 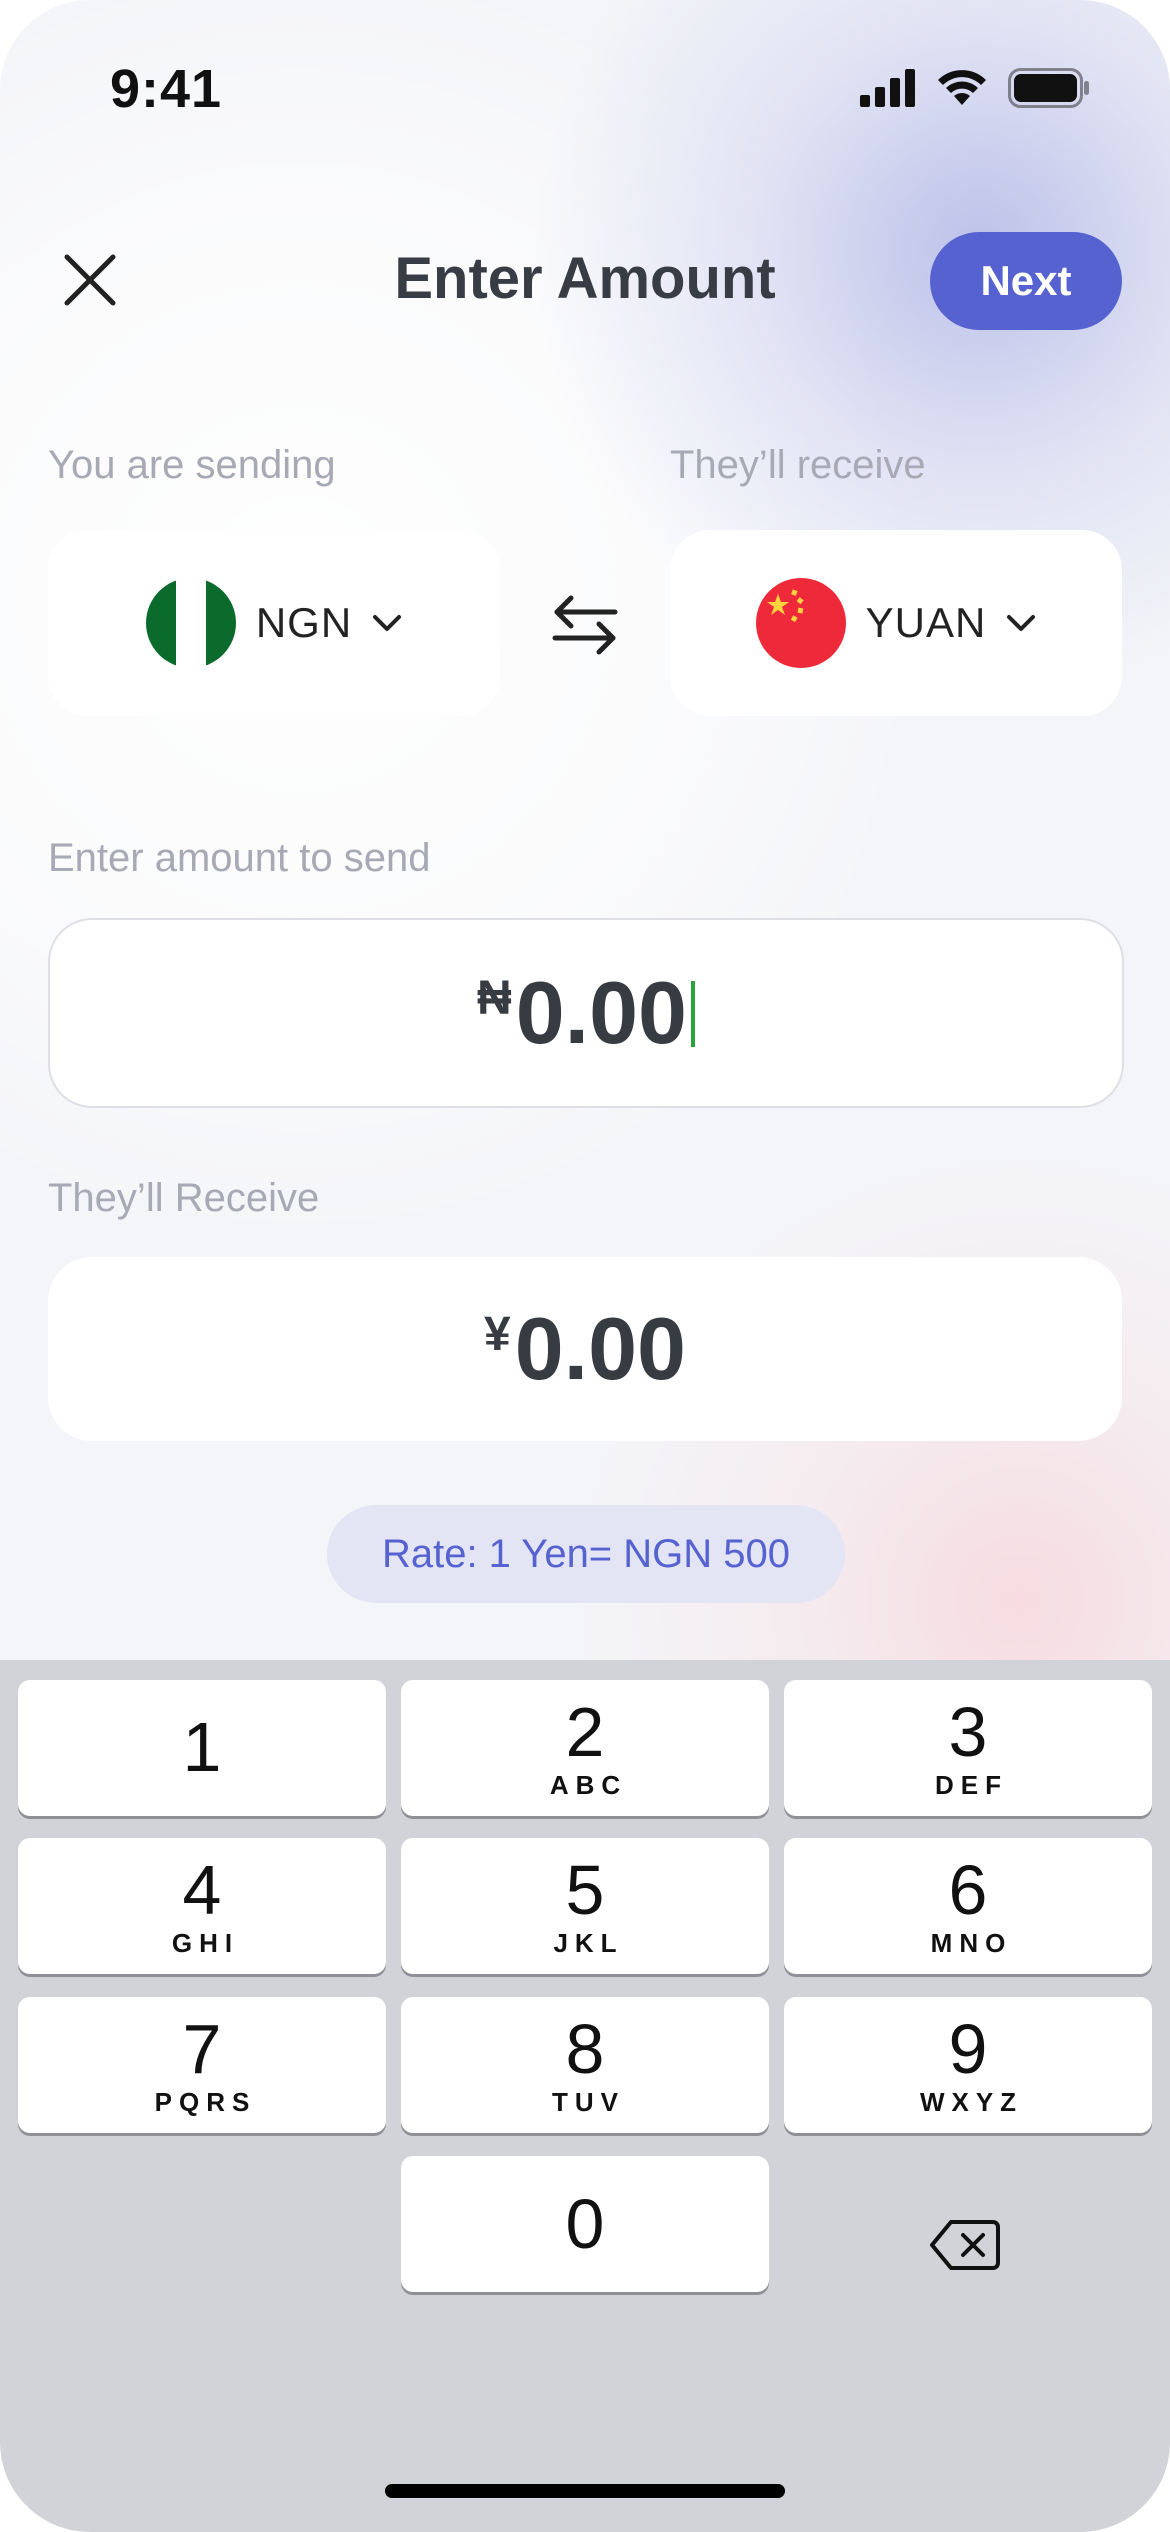 What do you see at coordinates (585, 75) in the screenshot?
I see `status-bar: 9:41` at bounding box center [585, 75].